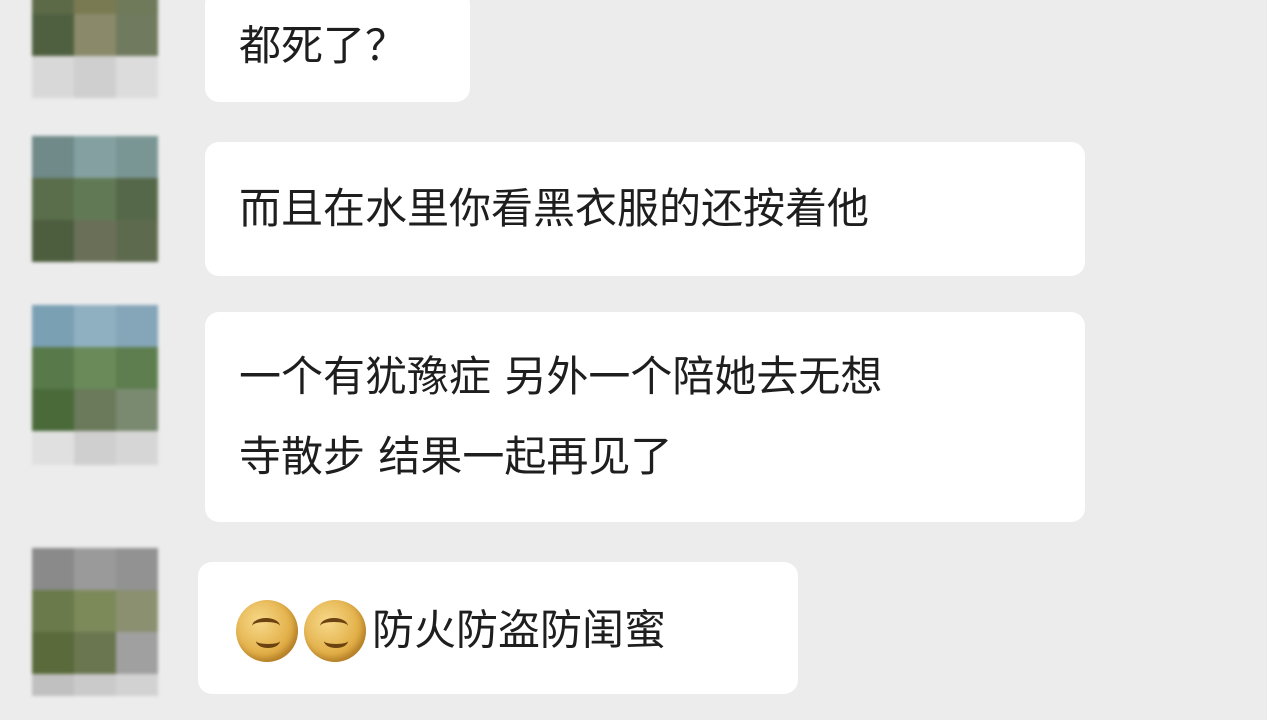 The width and height of the screenshot is (1267, 720). I want to click on message-text-line: 寺散步 结果一起再见了, so click(456, 456).